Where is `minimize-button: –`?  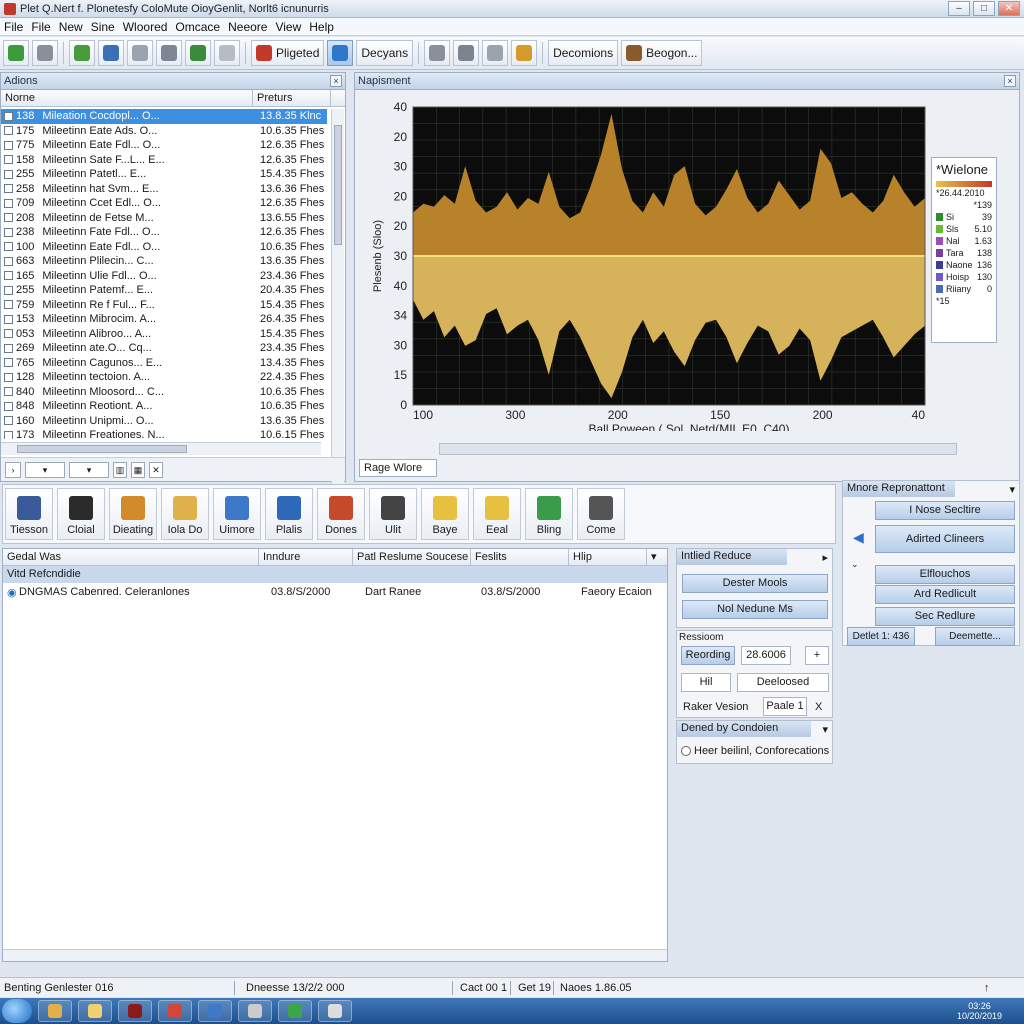 minimize-button: – is located at coordinates (959, 8).